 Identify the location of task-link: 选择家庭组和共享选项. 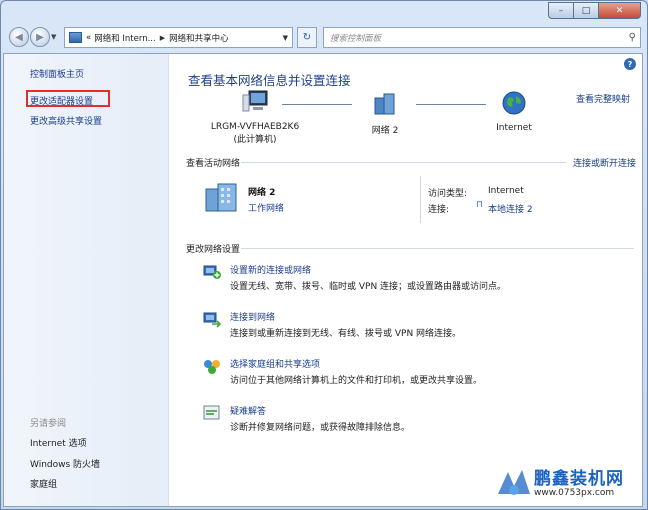
(275, 363).